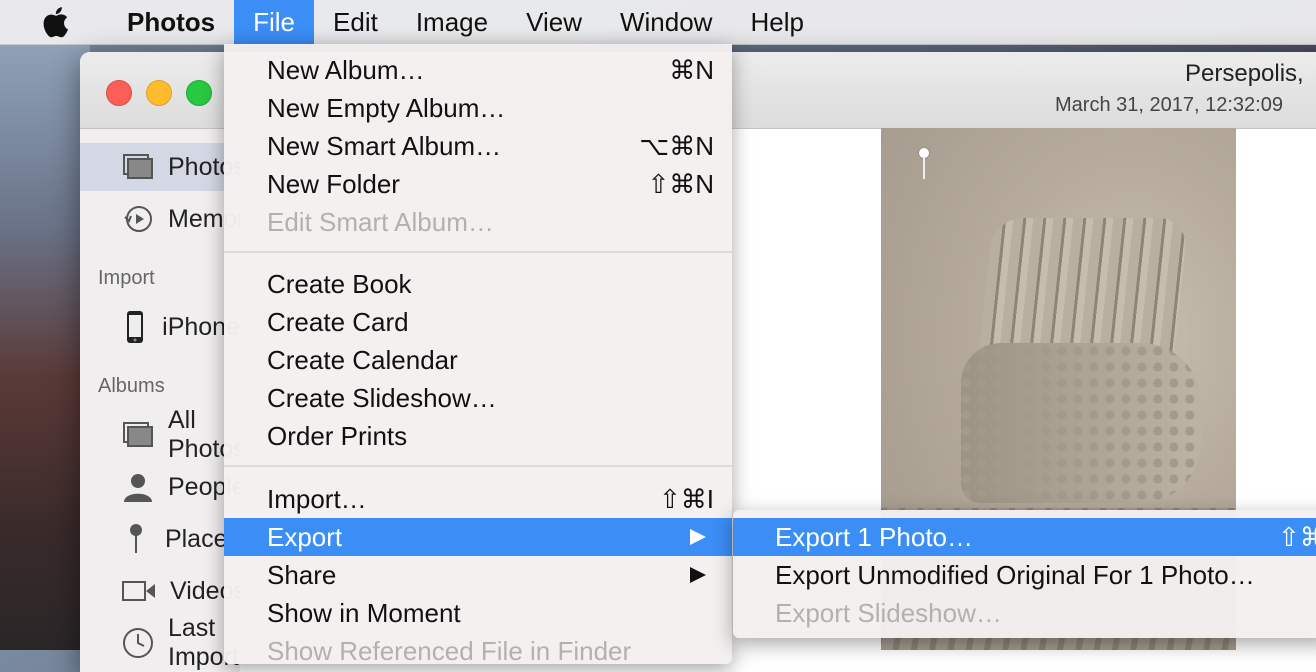 This screenshot has height=672, width=1316. I want to click on menu-item-new-smart-album: New Smart Album… ⌥⌘N, so click(478, 146).